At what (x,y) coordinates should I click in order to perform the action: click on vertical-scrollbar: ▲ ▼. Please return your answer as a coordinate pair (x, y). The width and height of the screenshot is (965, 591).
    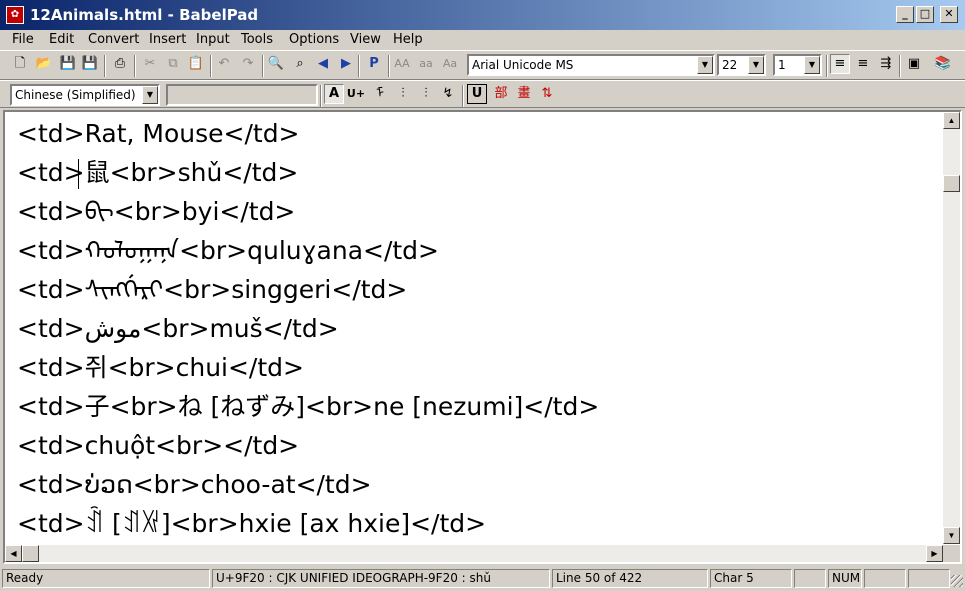
    Looking at the image, I should click on (951, 328).